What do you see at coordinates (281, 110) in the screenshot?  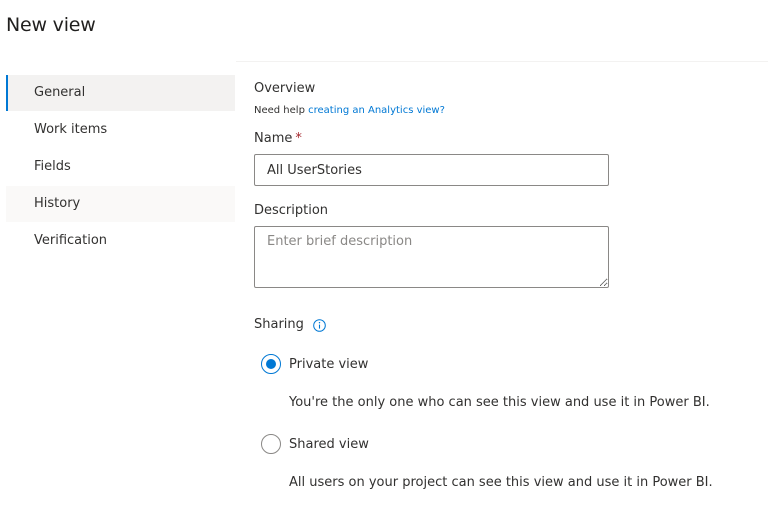 I see `help-prefix: Need help` at bounding box center [281, 110].